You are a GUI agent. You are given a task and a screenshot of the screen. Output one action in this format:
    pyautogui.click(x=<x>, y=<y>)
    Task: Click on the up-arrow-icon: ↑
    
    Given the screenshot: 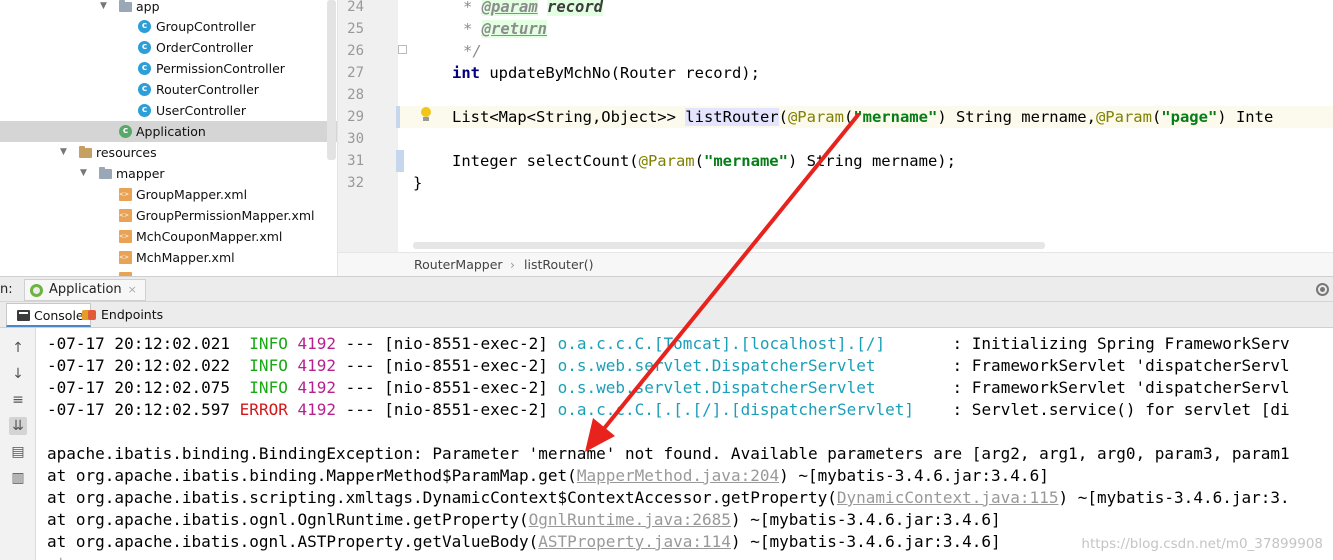 What is the action you would take?
    pyautogui.click(x=18, y=348)
    